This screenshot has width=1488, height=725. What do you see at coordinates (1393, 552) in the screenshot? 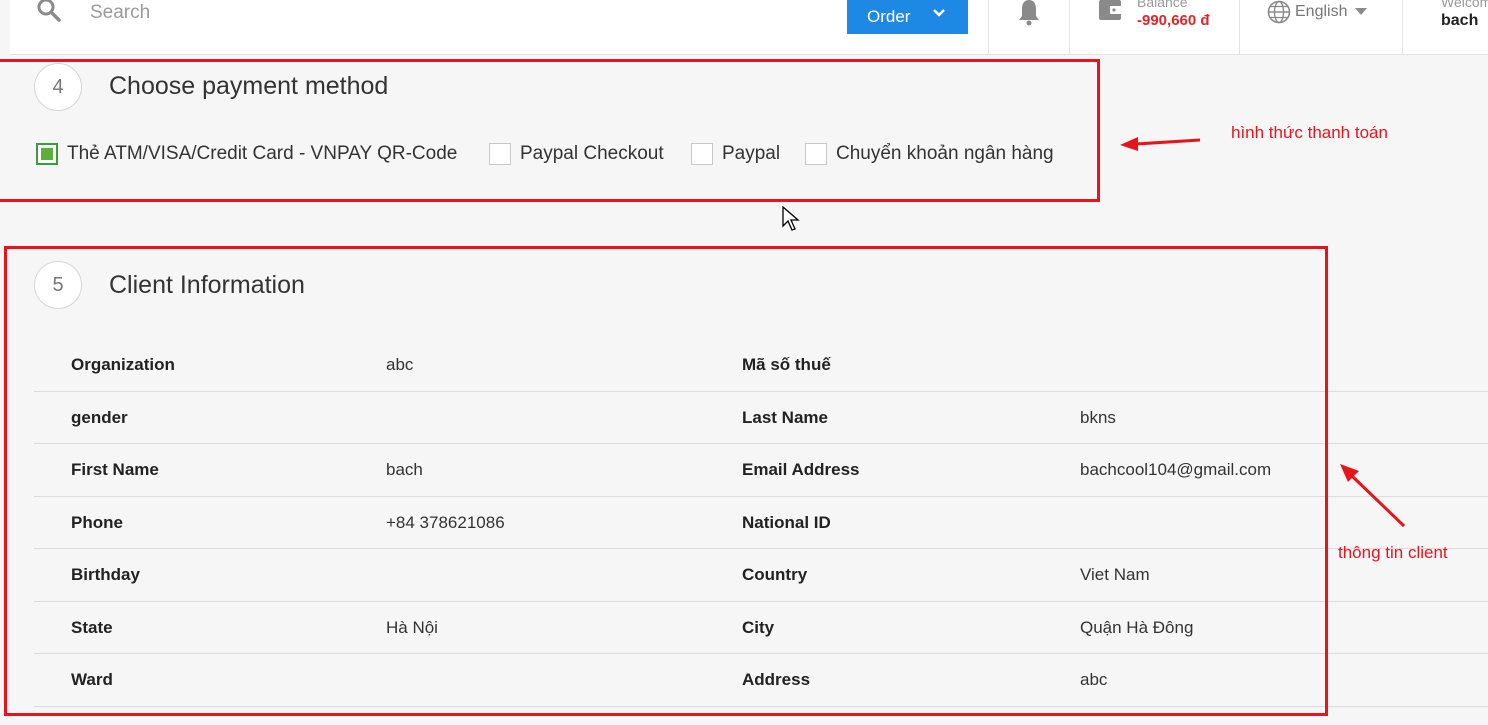
I see `annotation-label-client: thông tin client` at bounding box center [1393, 552].